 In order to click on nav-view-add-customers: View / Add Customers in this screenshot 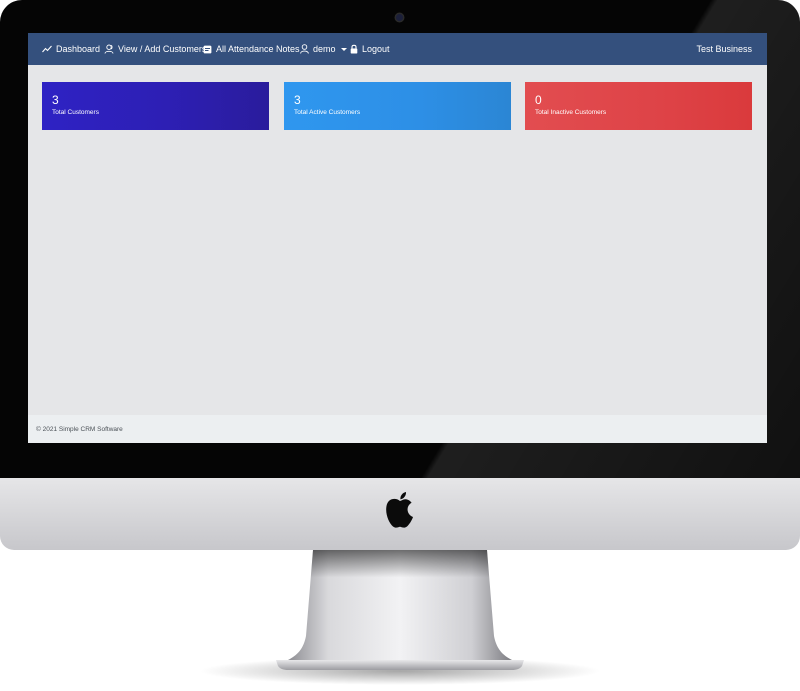, I will do `click(155, 49)`.